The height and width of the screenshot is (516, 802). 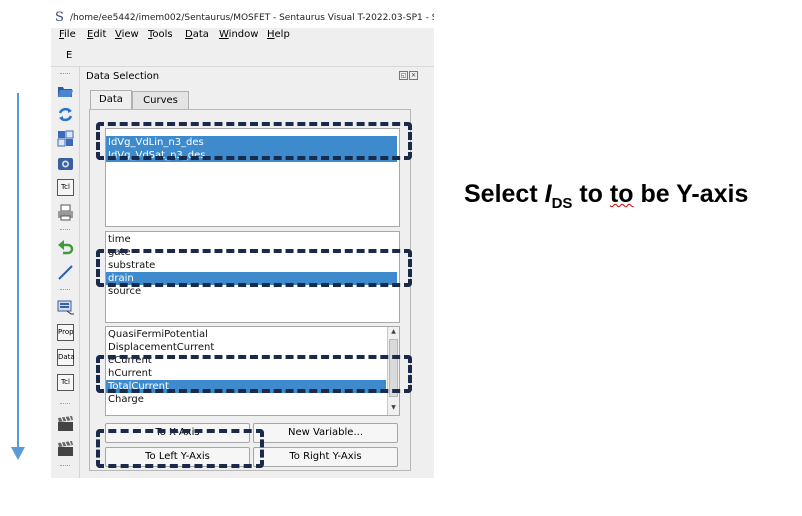 I want to click on menu-window: Window, so click(x=238, y=34).